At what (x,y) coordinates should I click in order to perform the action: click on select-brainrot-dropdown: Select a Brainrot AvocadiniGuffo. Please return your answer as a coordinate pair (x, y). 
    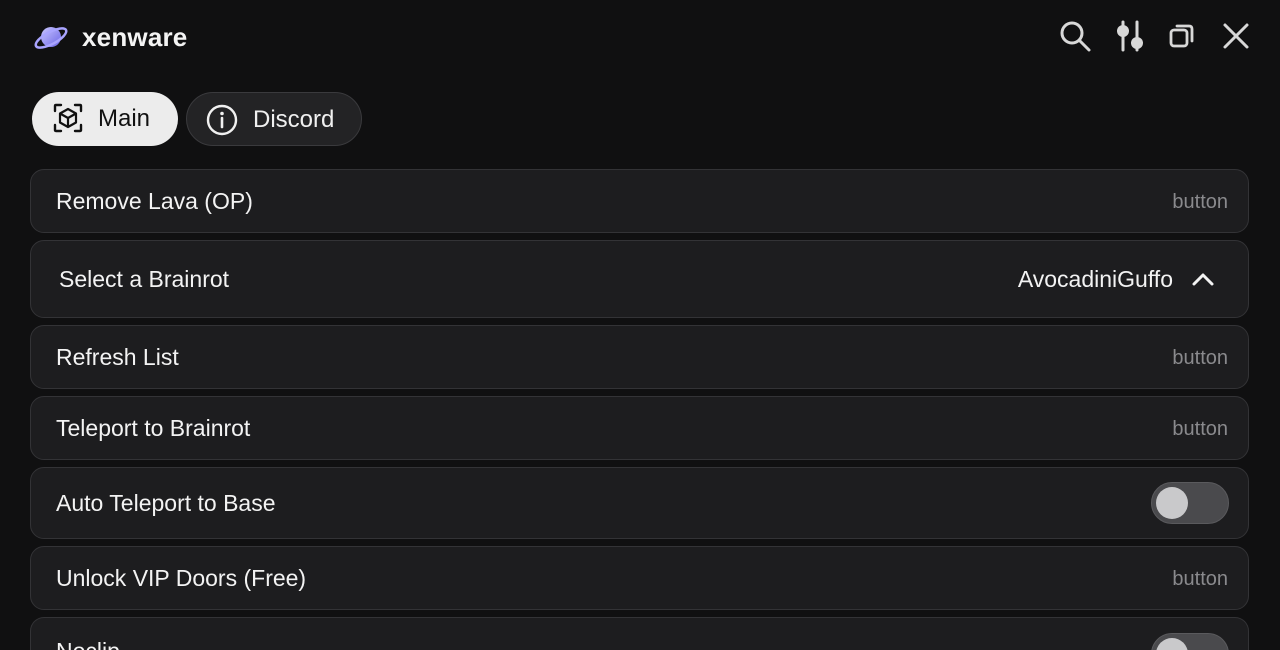
    Looking at the image, I should click on (639, 279).